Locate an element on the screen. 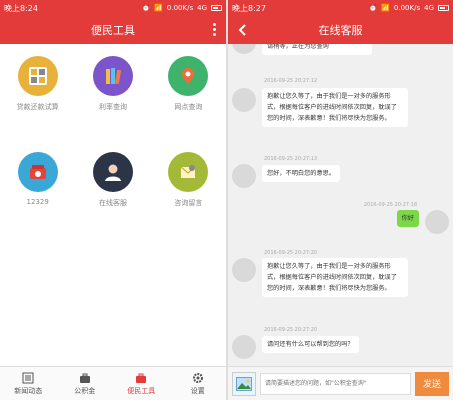  tool-consult-message: 咨询留言 is located at coordinates (188, 200).